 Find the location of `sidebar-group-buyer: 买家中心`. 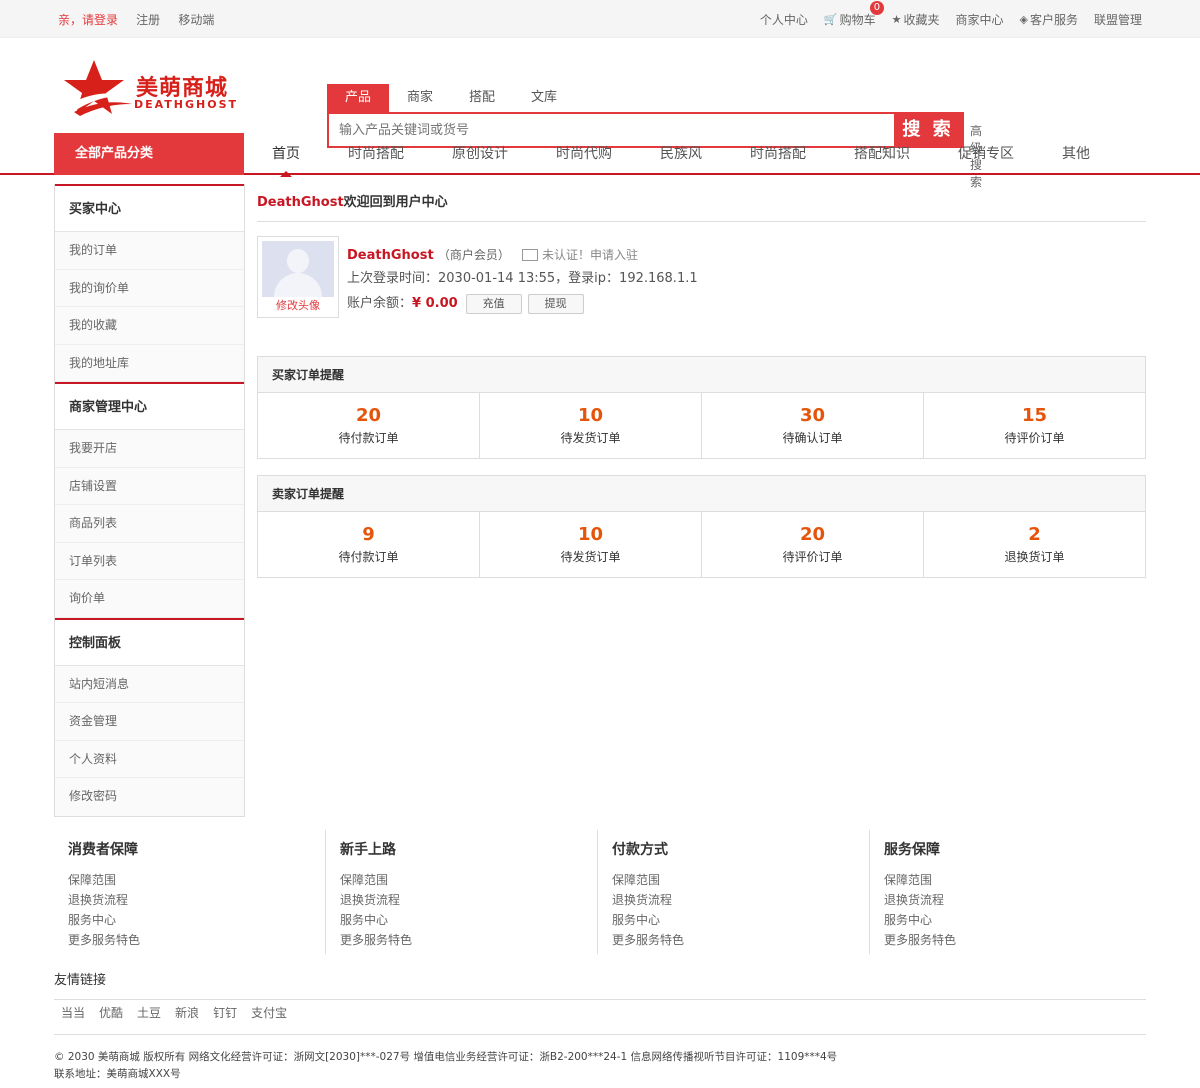

sidebar-group-buyer: 买家中心 is located at coordinates (149, 208).